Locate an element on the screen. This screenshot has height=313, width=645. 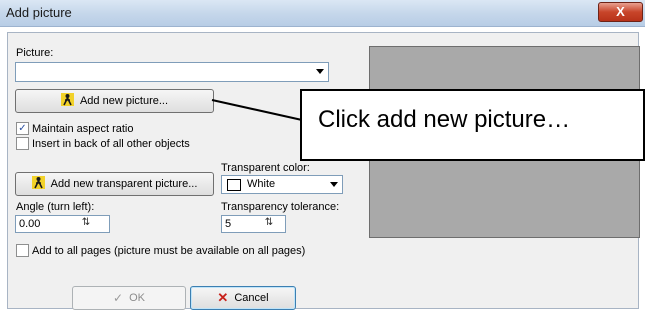
transparent-color-label: Transparent color: is located at coordinates (265, 168).